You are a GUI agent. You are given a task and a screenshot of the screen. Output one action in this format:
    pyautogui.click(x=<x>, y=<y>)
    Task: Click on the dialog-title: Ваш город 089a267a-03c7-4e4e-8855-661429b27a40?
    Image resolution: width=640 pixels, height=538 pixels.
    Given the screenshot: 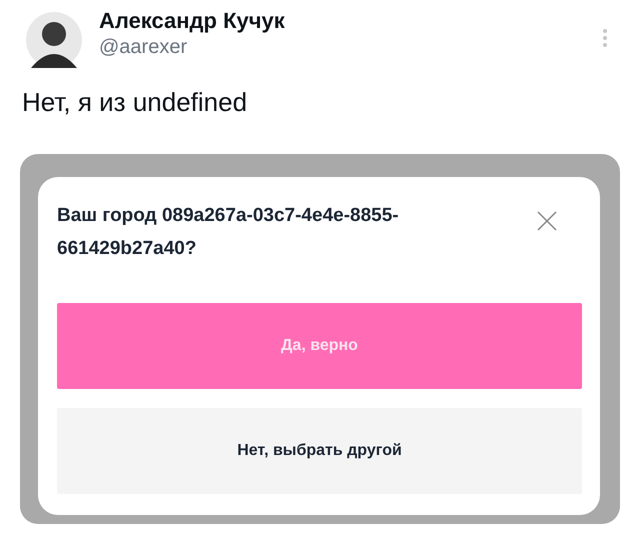 What is the action you would take?
    pyautogui.click(x=228, y=233)
    